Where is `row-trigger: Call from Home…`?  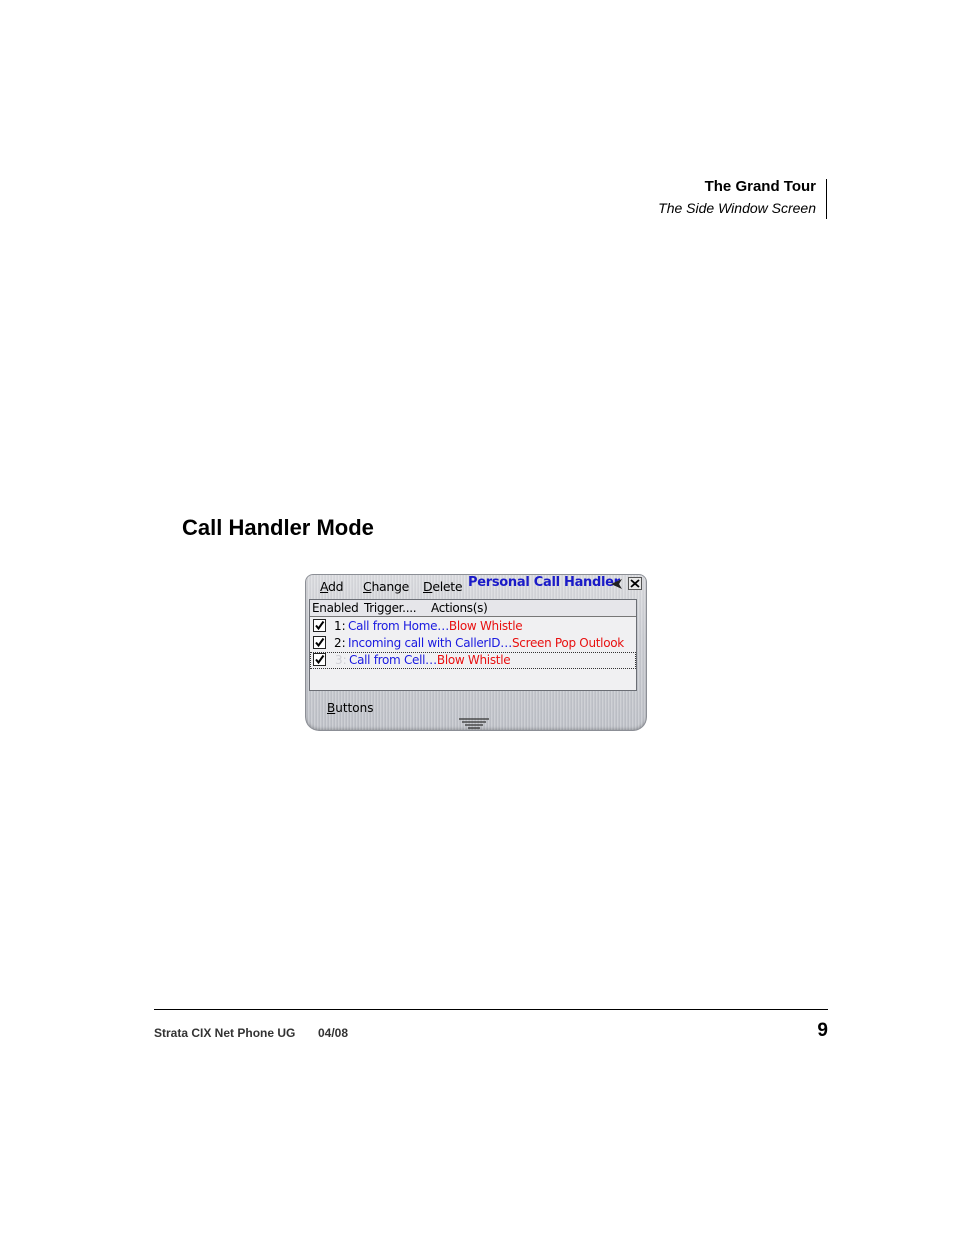 row-trigger: Call from Home… is located at coordinates (398, 626).